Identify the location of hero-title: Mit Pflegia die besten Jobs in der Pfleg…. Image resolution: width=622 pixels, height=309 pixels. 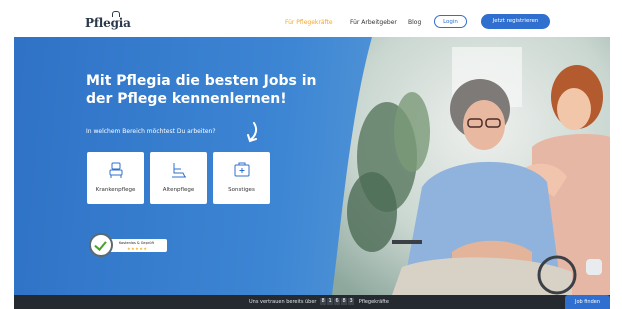
(201, 90).